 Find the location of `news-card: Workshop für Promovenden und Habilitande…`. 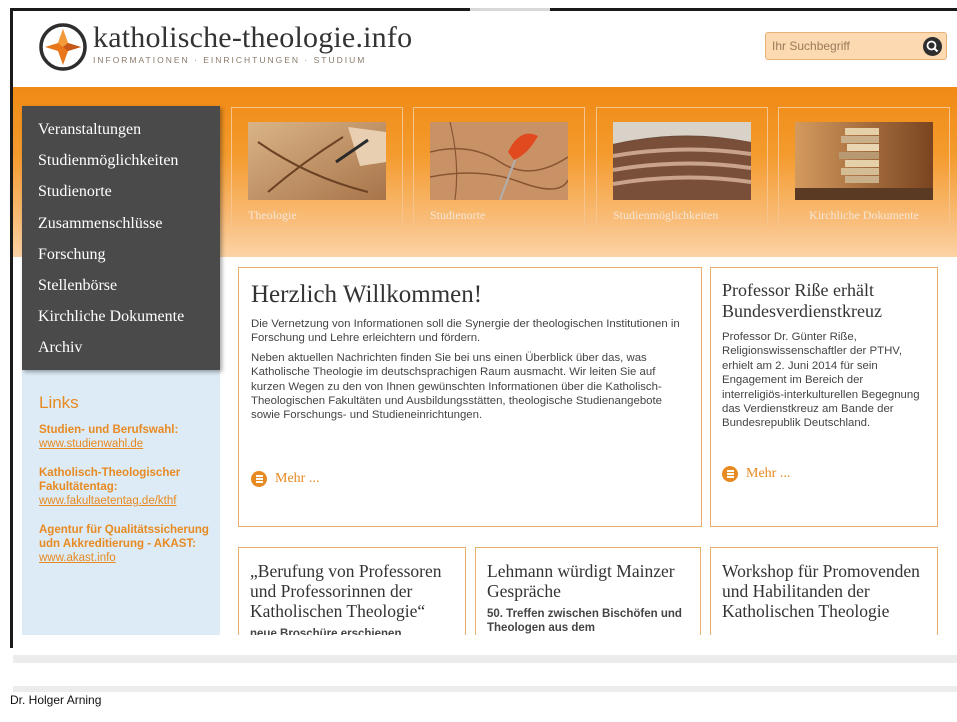

news-card: Workshop für Promovenden und Habilitande… is located at coordinates (824, 591).